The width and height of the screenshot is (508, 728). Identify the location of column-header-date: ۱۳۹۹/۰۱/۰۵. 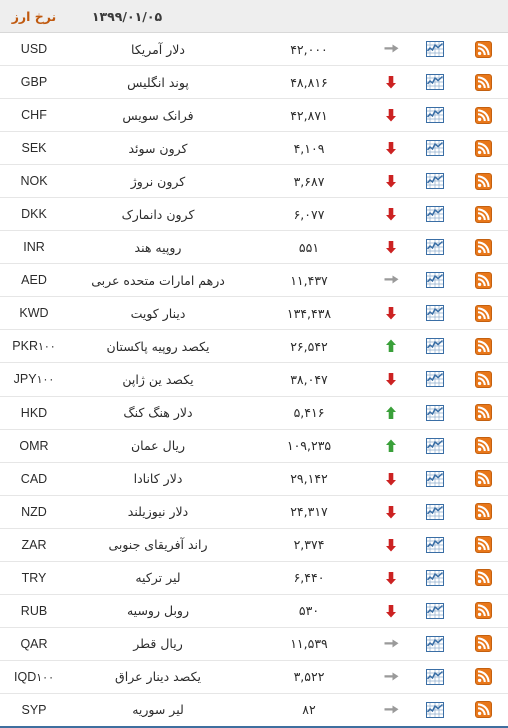
(127, 16).